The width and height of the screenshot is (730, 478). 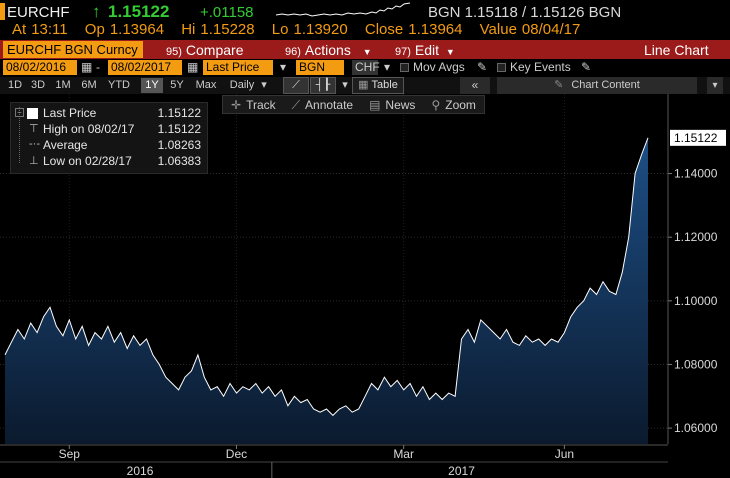 I want to click on x-tick-label: Mar, so click(x=403, y=454).